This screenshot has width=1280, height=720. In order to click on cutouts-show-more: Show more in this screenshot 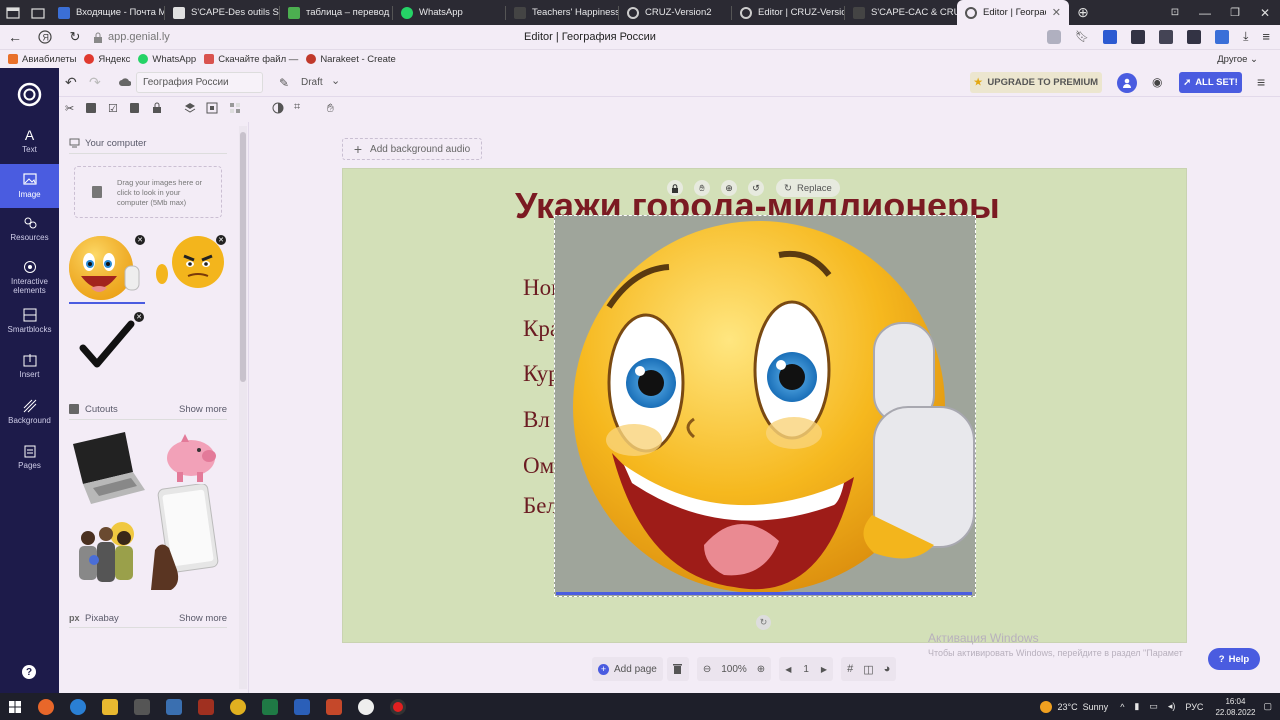, I will do `click(203, 409)`.